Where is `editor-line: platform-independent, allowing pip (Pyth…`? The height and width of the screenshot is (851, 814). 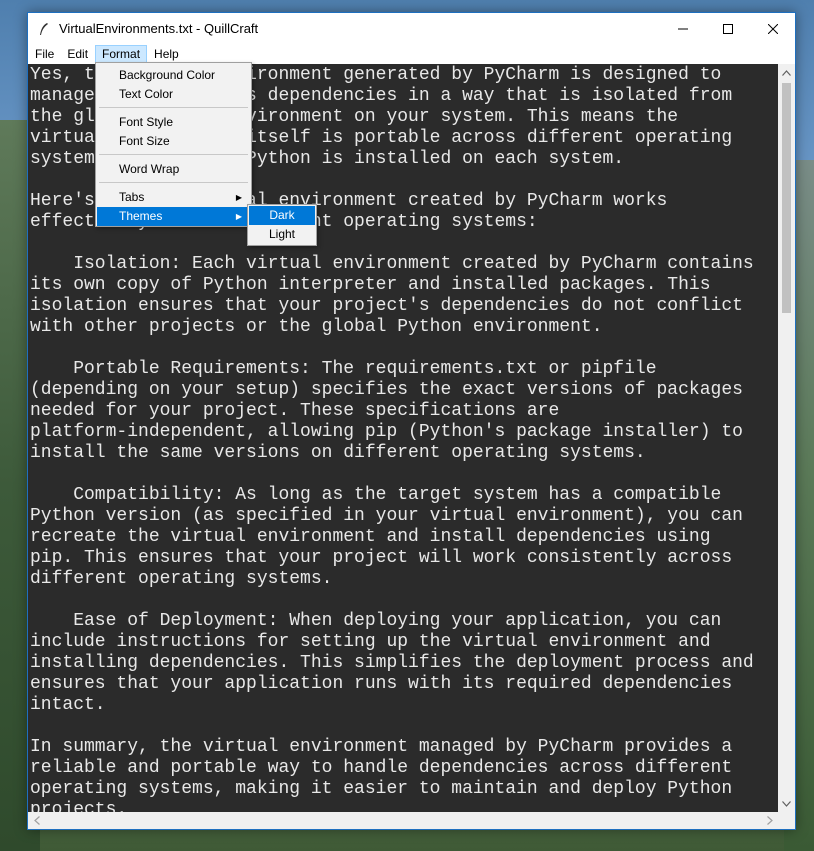 editor-line: platform-independent, allowing pip (Pyth… is located at coordinates (386, 432).